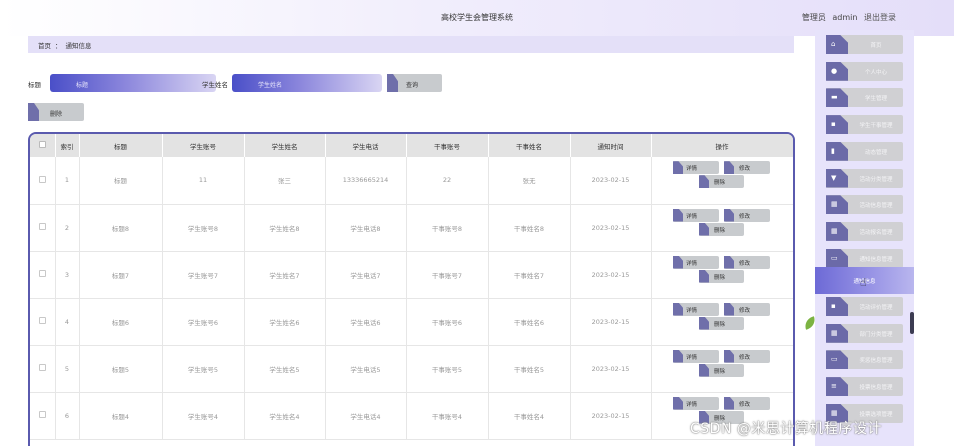  What do you see at coordinates (912, 323) in the screenshot?
I see `scrollbar-handle` at bounding box center [912, 323].